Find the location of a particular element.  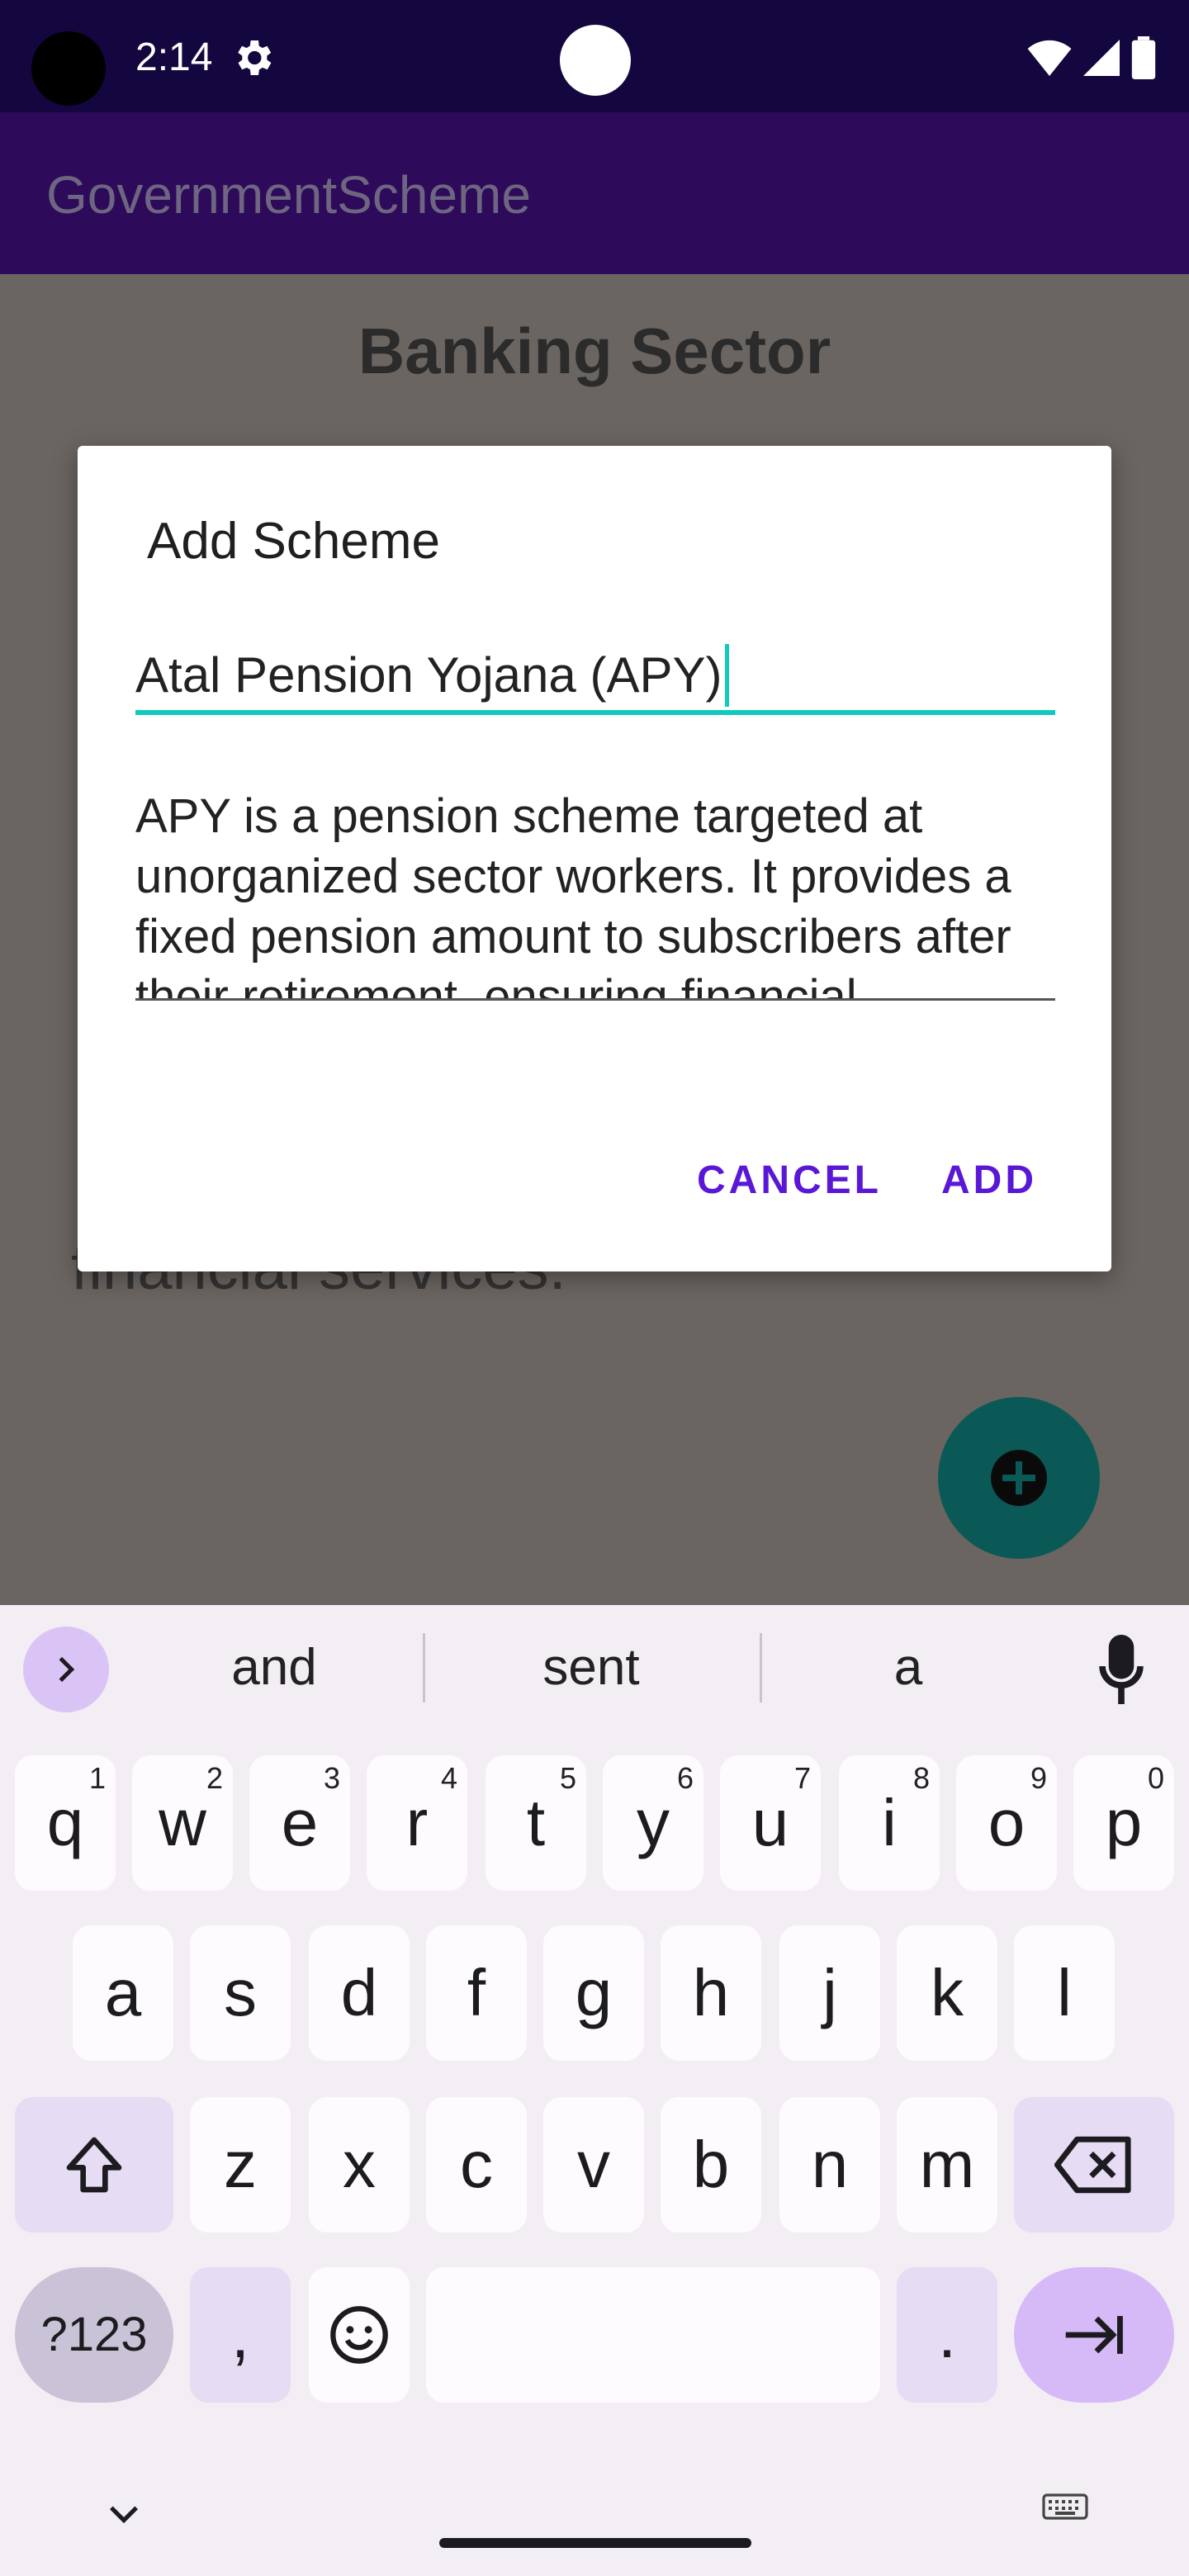

battery-icon is located at coordinates (1143, 57).